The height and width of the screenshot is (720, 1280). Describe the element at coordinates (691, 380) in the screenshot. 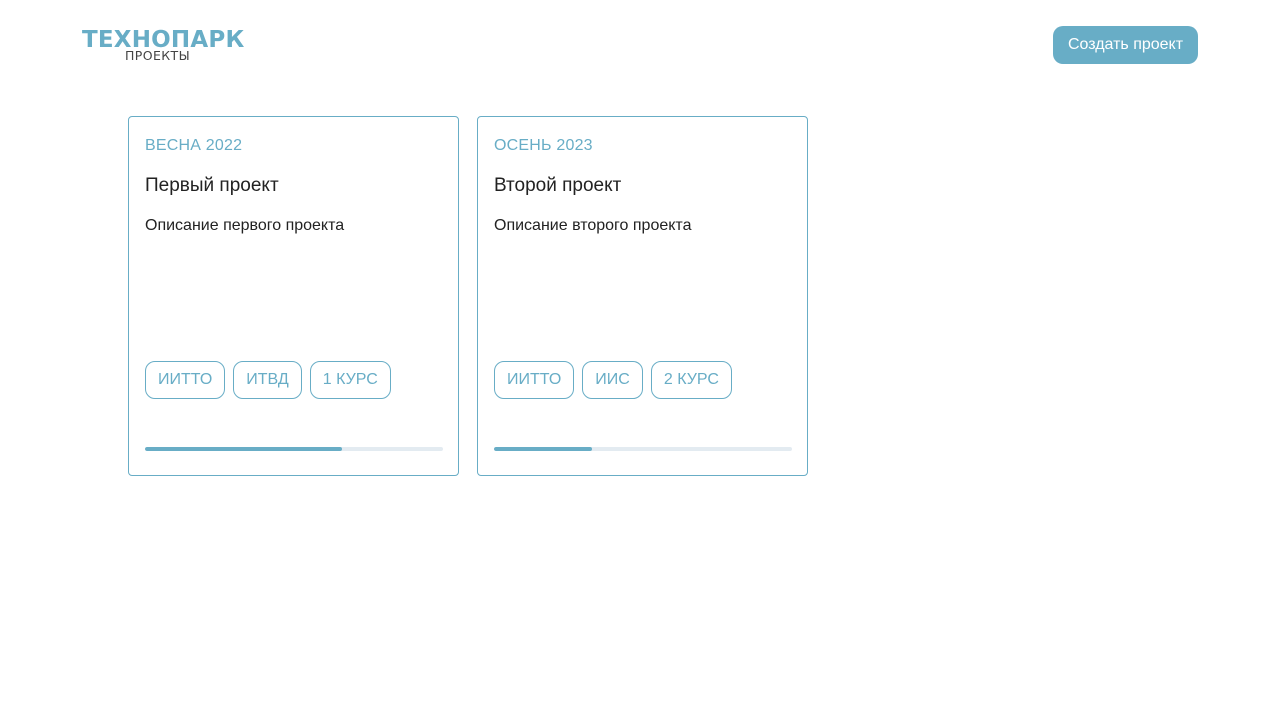

I see `project-tag: 2 КУРС` at that location.